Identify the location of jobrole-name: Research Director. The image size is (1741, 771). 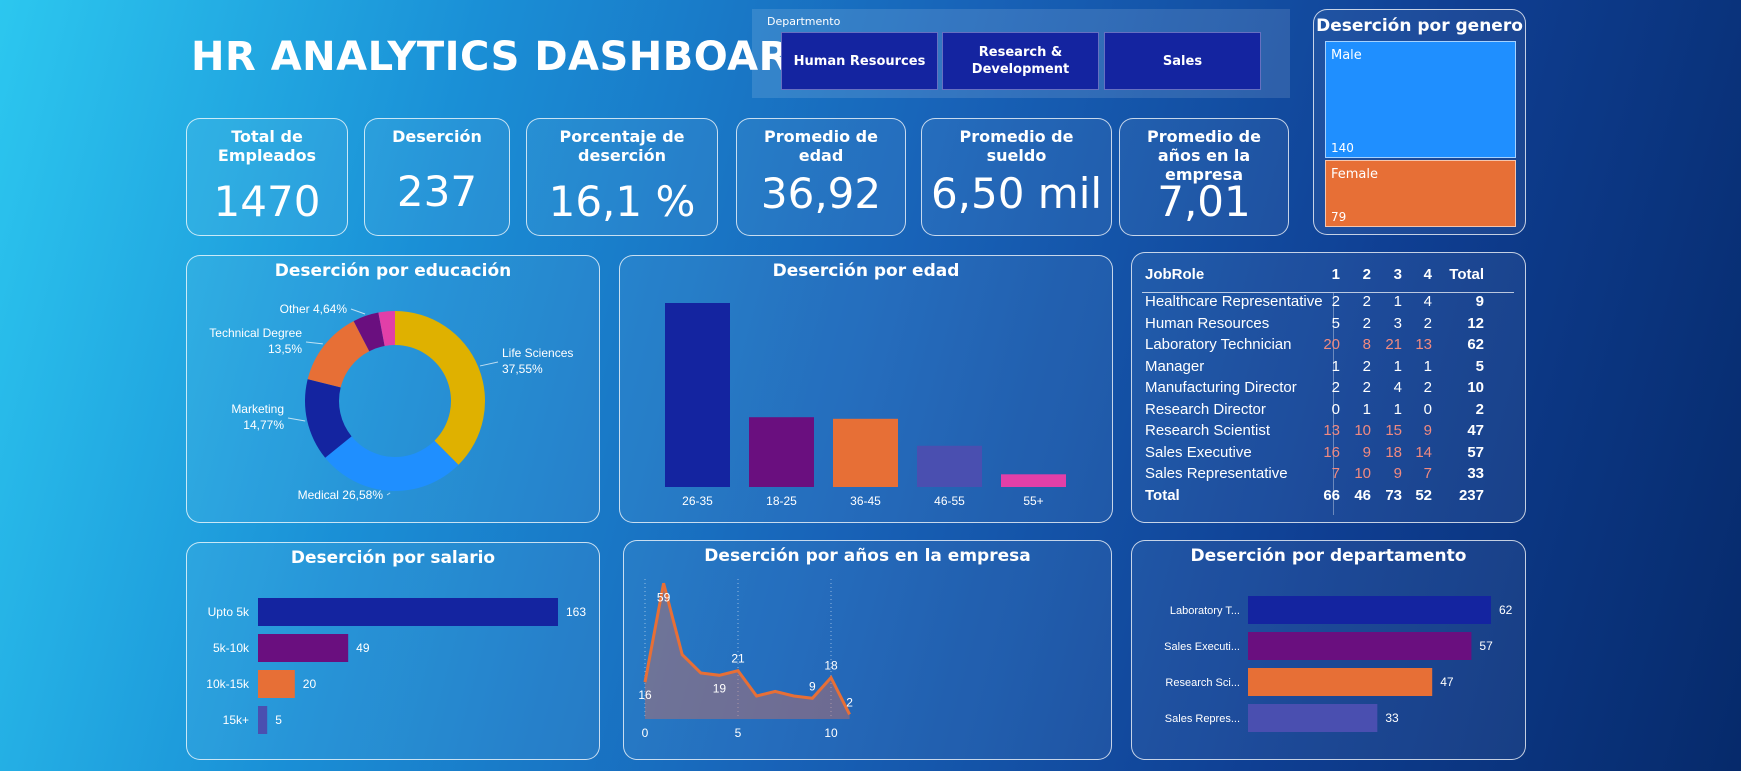
(1205, 409).